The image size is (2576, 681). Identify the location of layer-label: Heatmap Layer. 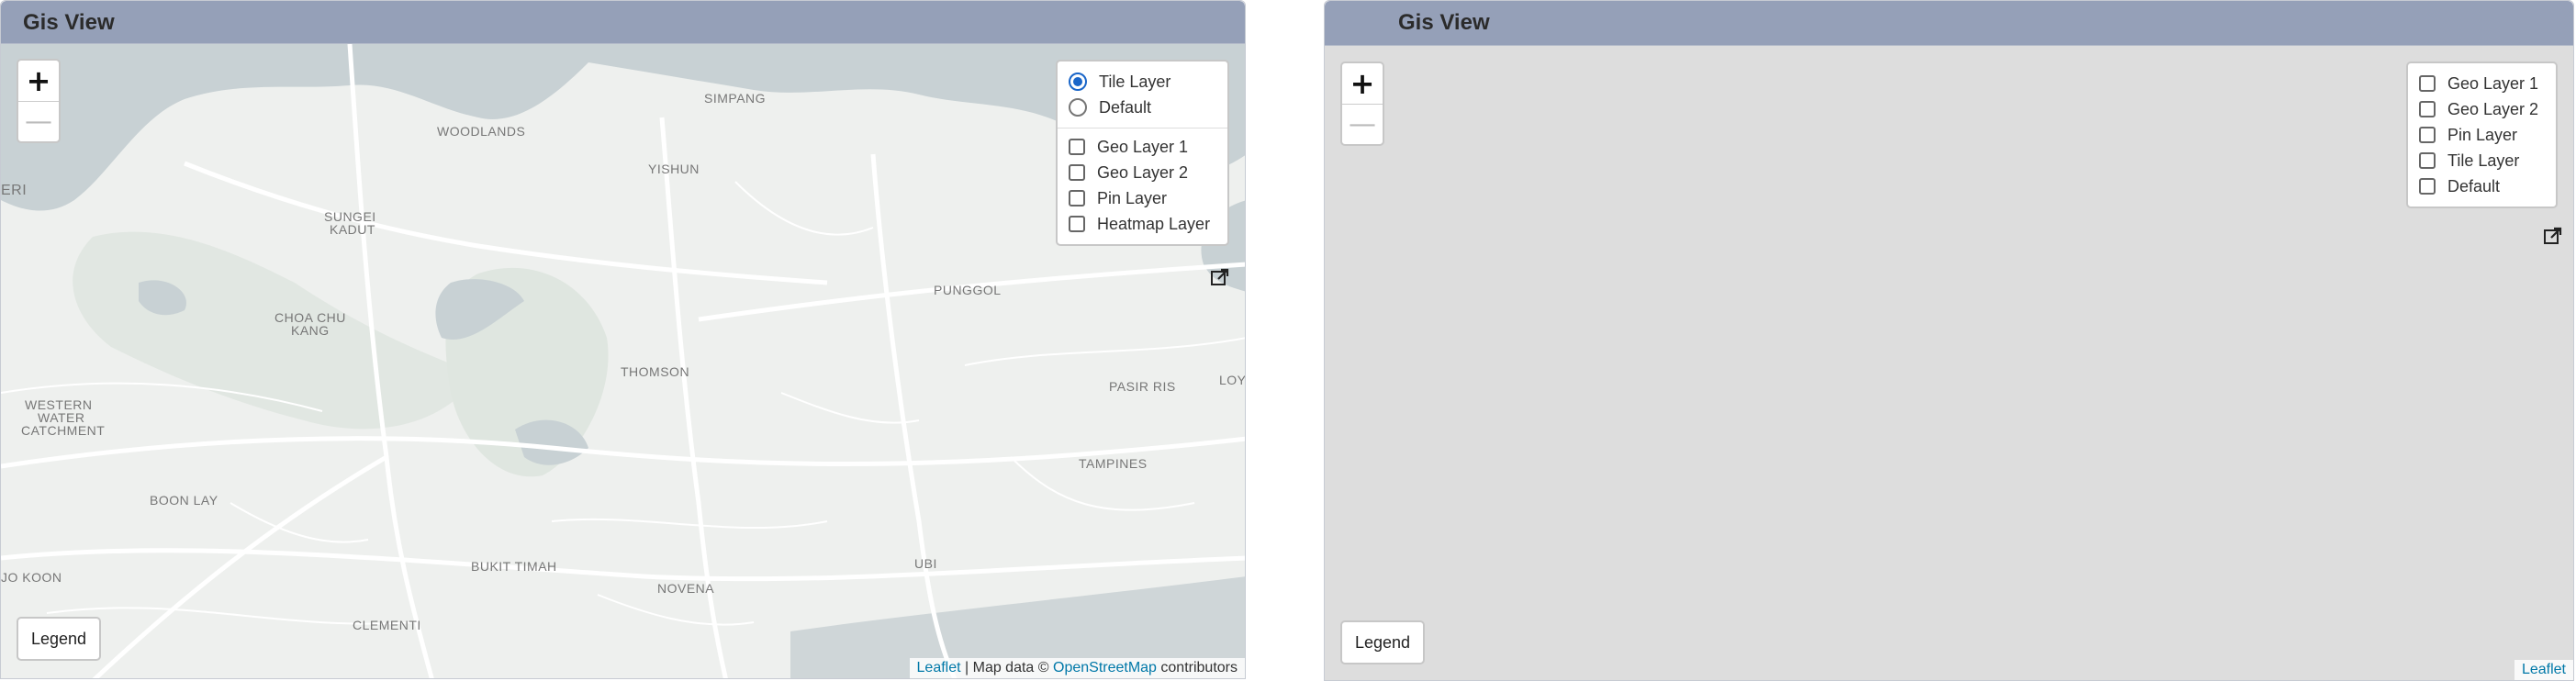
(1154, 223).